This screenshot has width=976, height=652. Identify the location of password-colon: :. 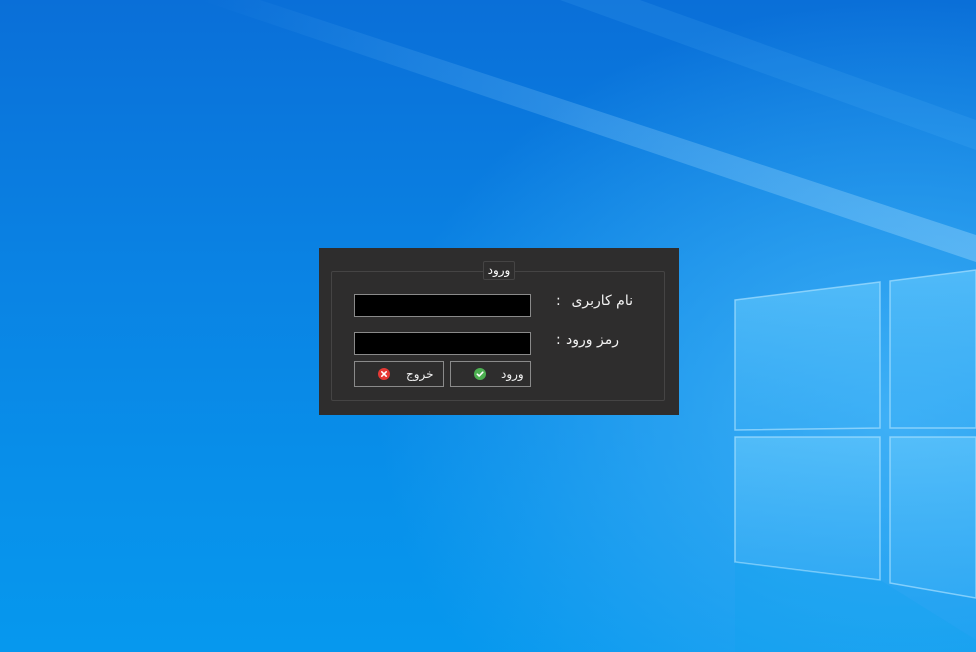
(558, 340).